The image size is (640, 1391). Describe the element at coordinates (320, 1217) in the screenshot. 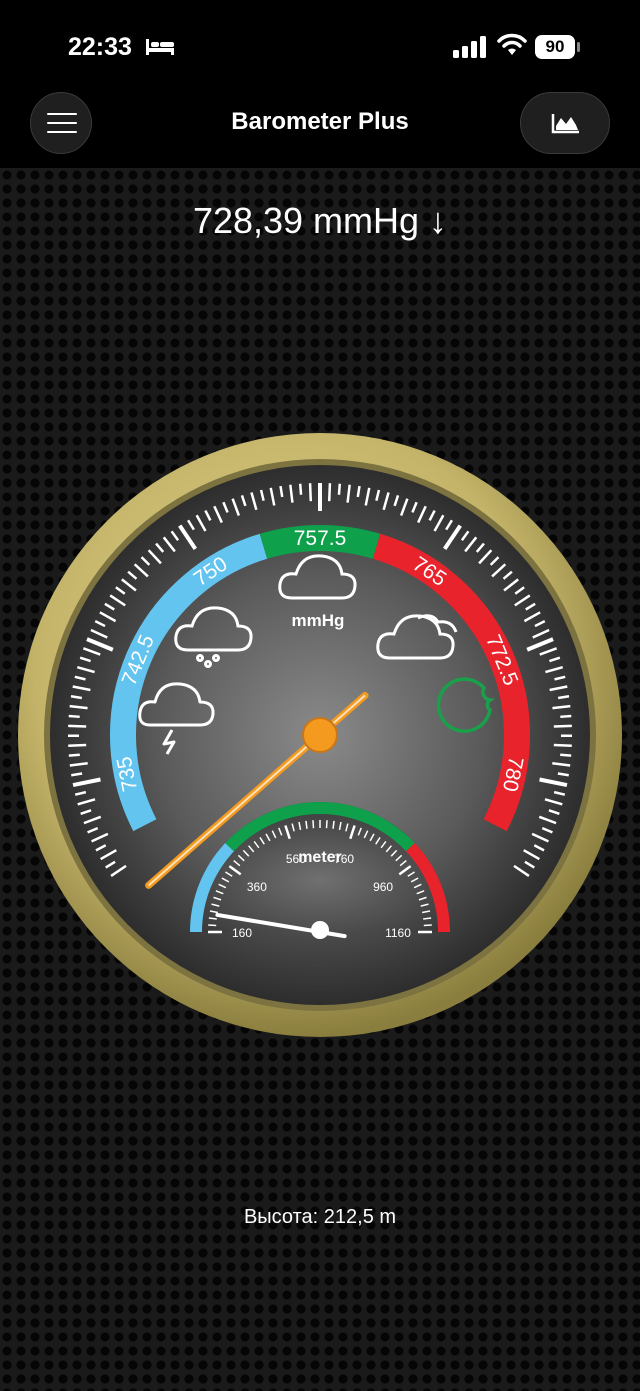

I see `altitude-reading: Высота: 212,5 m` at that location.